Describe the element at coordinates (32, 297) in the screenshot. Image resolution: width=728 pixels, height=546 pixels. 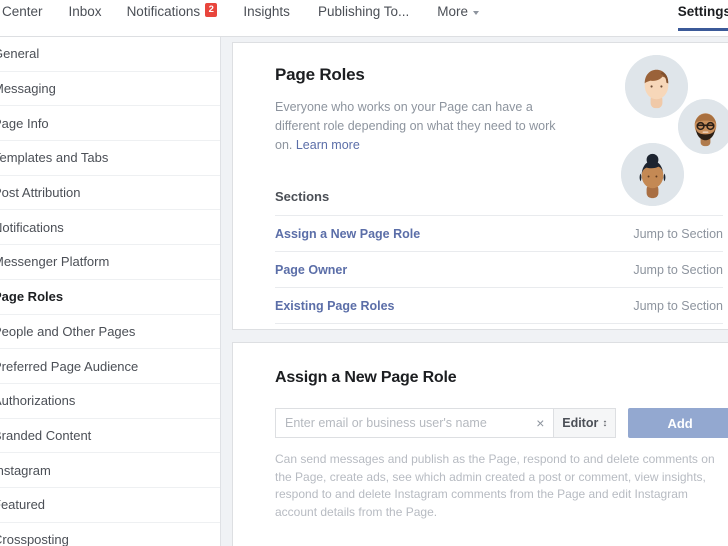
I see `sidebar-item-label: Page Roles` at that location.